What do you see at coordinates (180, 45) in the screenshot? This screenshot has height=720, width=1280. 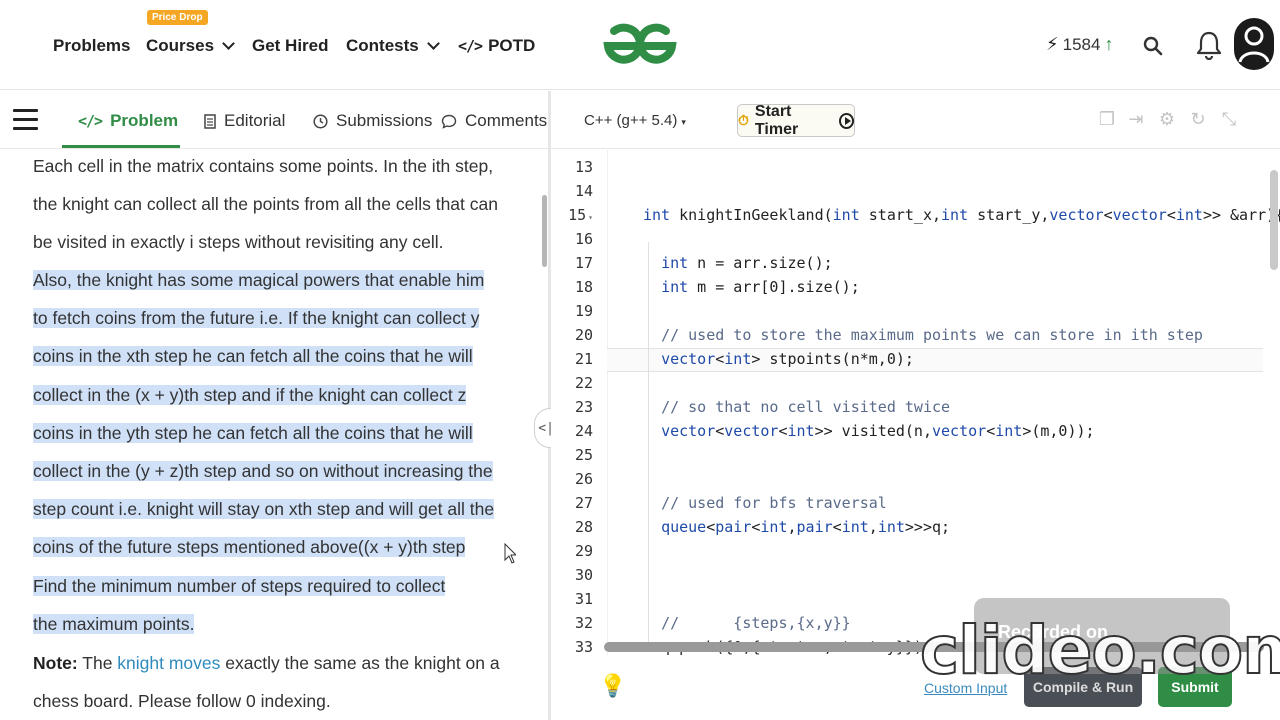 I see `nav-courses-label: Courses` at bounding box center [180, 45].